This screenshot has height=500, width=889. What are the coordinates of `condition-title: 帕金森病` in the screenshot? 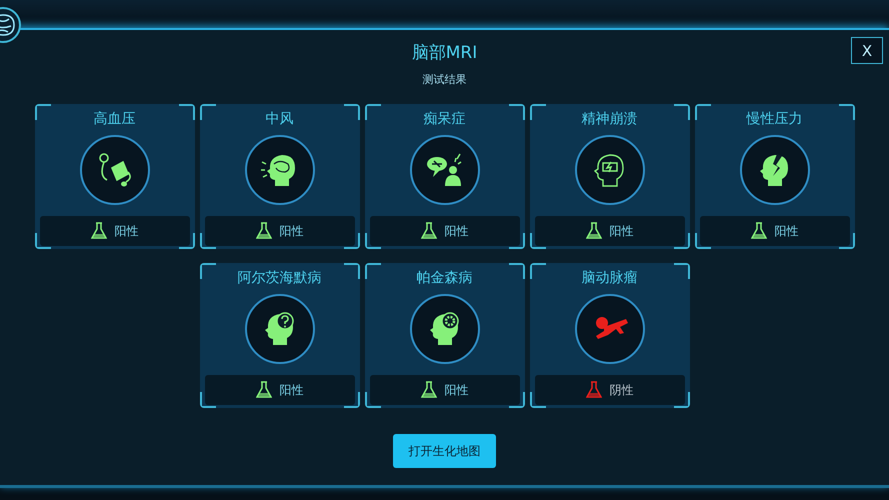 It's located at (444, 278).